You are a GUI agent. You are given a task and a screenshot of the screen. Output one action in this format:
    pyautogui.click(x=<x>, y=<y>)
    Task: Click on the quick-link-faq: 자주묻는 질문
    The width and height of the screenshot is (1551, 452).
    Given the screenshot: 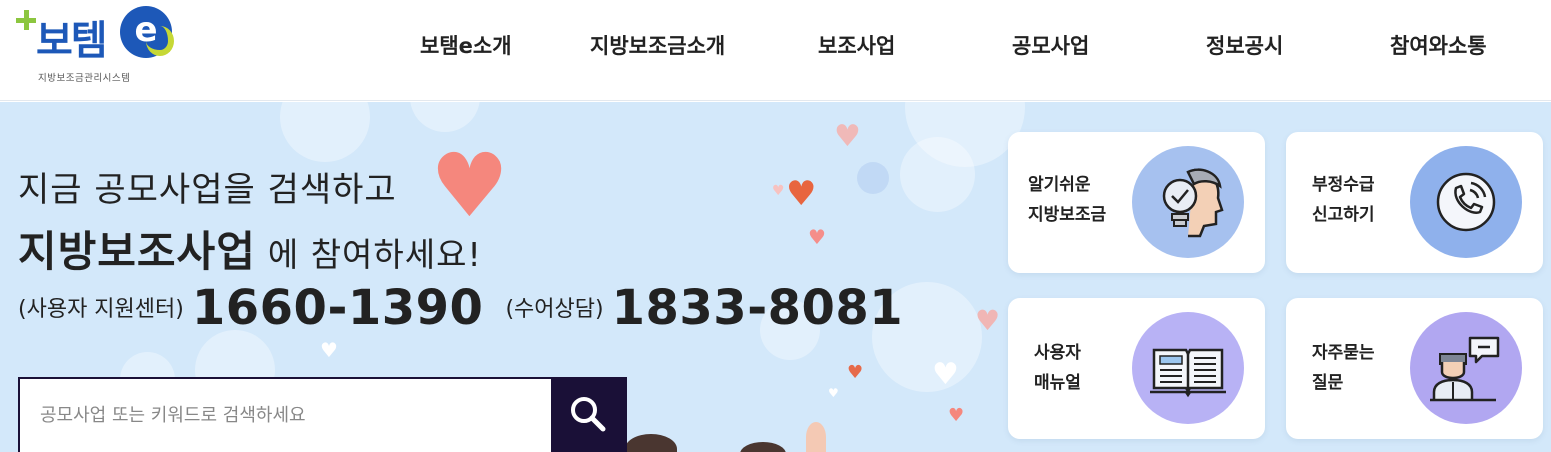 What is the action you would take?
    pyautogui.click(x=1414, y=368)
    